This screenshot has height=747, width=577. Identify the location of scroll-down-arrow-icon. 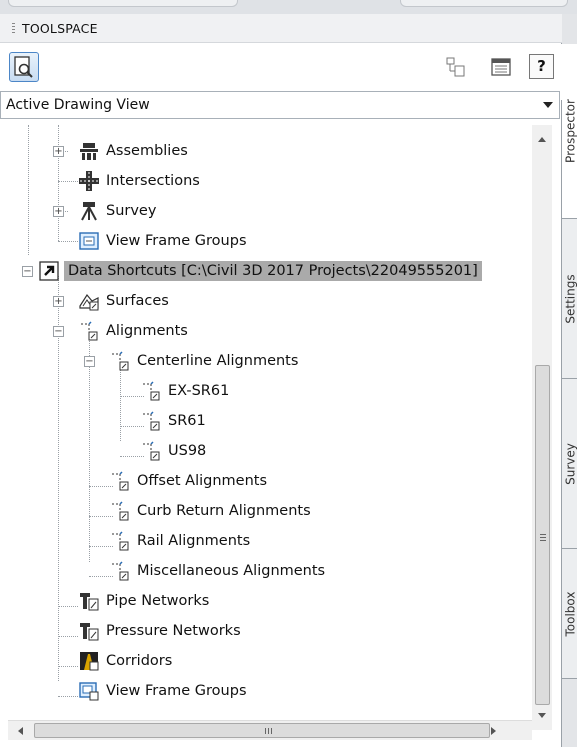
(542, 715).